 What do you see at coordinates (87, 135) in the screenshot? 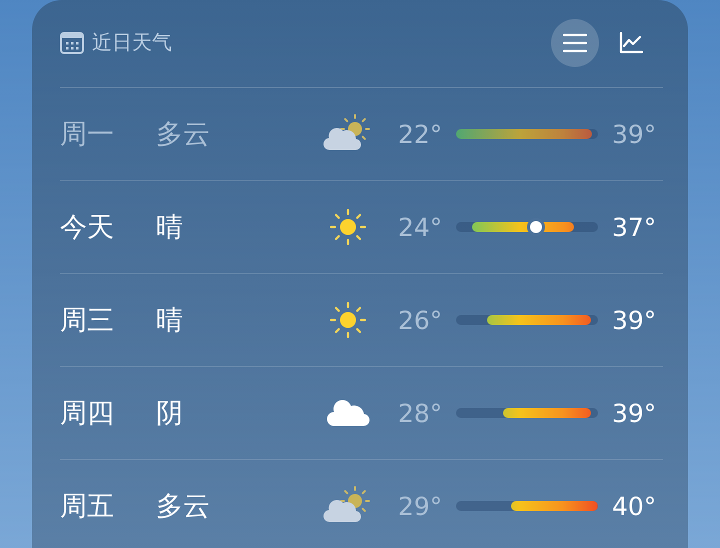
I see `day-label: 周一` at bounding box center [87, 135].